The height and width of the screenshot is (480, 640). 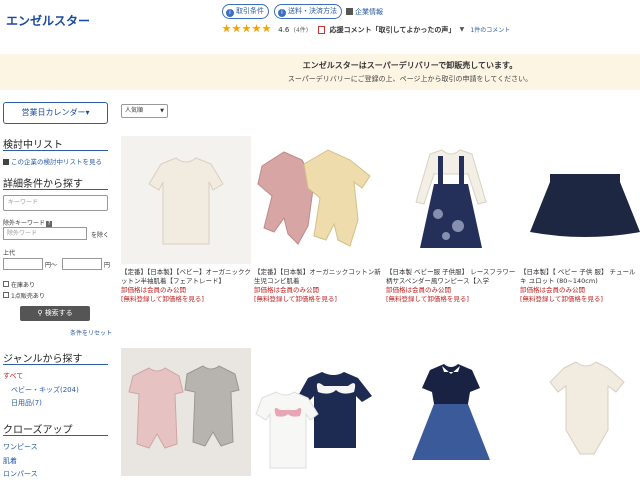 I want to click on rating-count: (4件), so click(x=301, y=29).